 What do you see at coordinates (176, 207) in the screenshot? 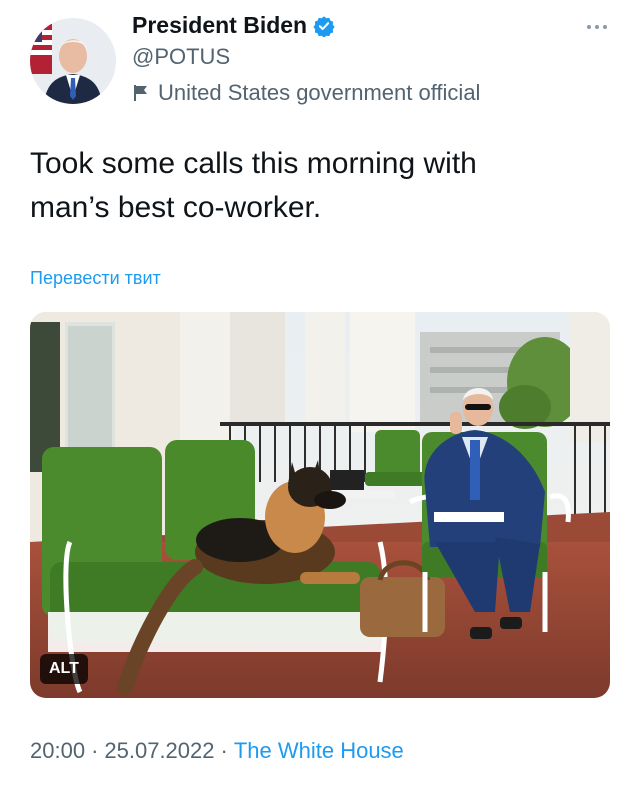
I see `tweet-text-line: man’s best co-worker.` at bounding box center [176, 207].